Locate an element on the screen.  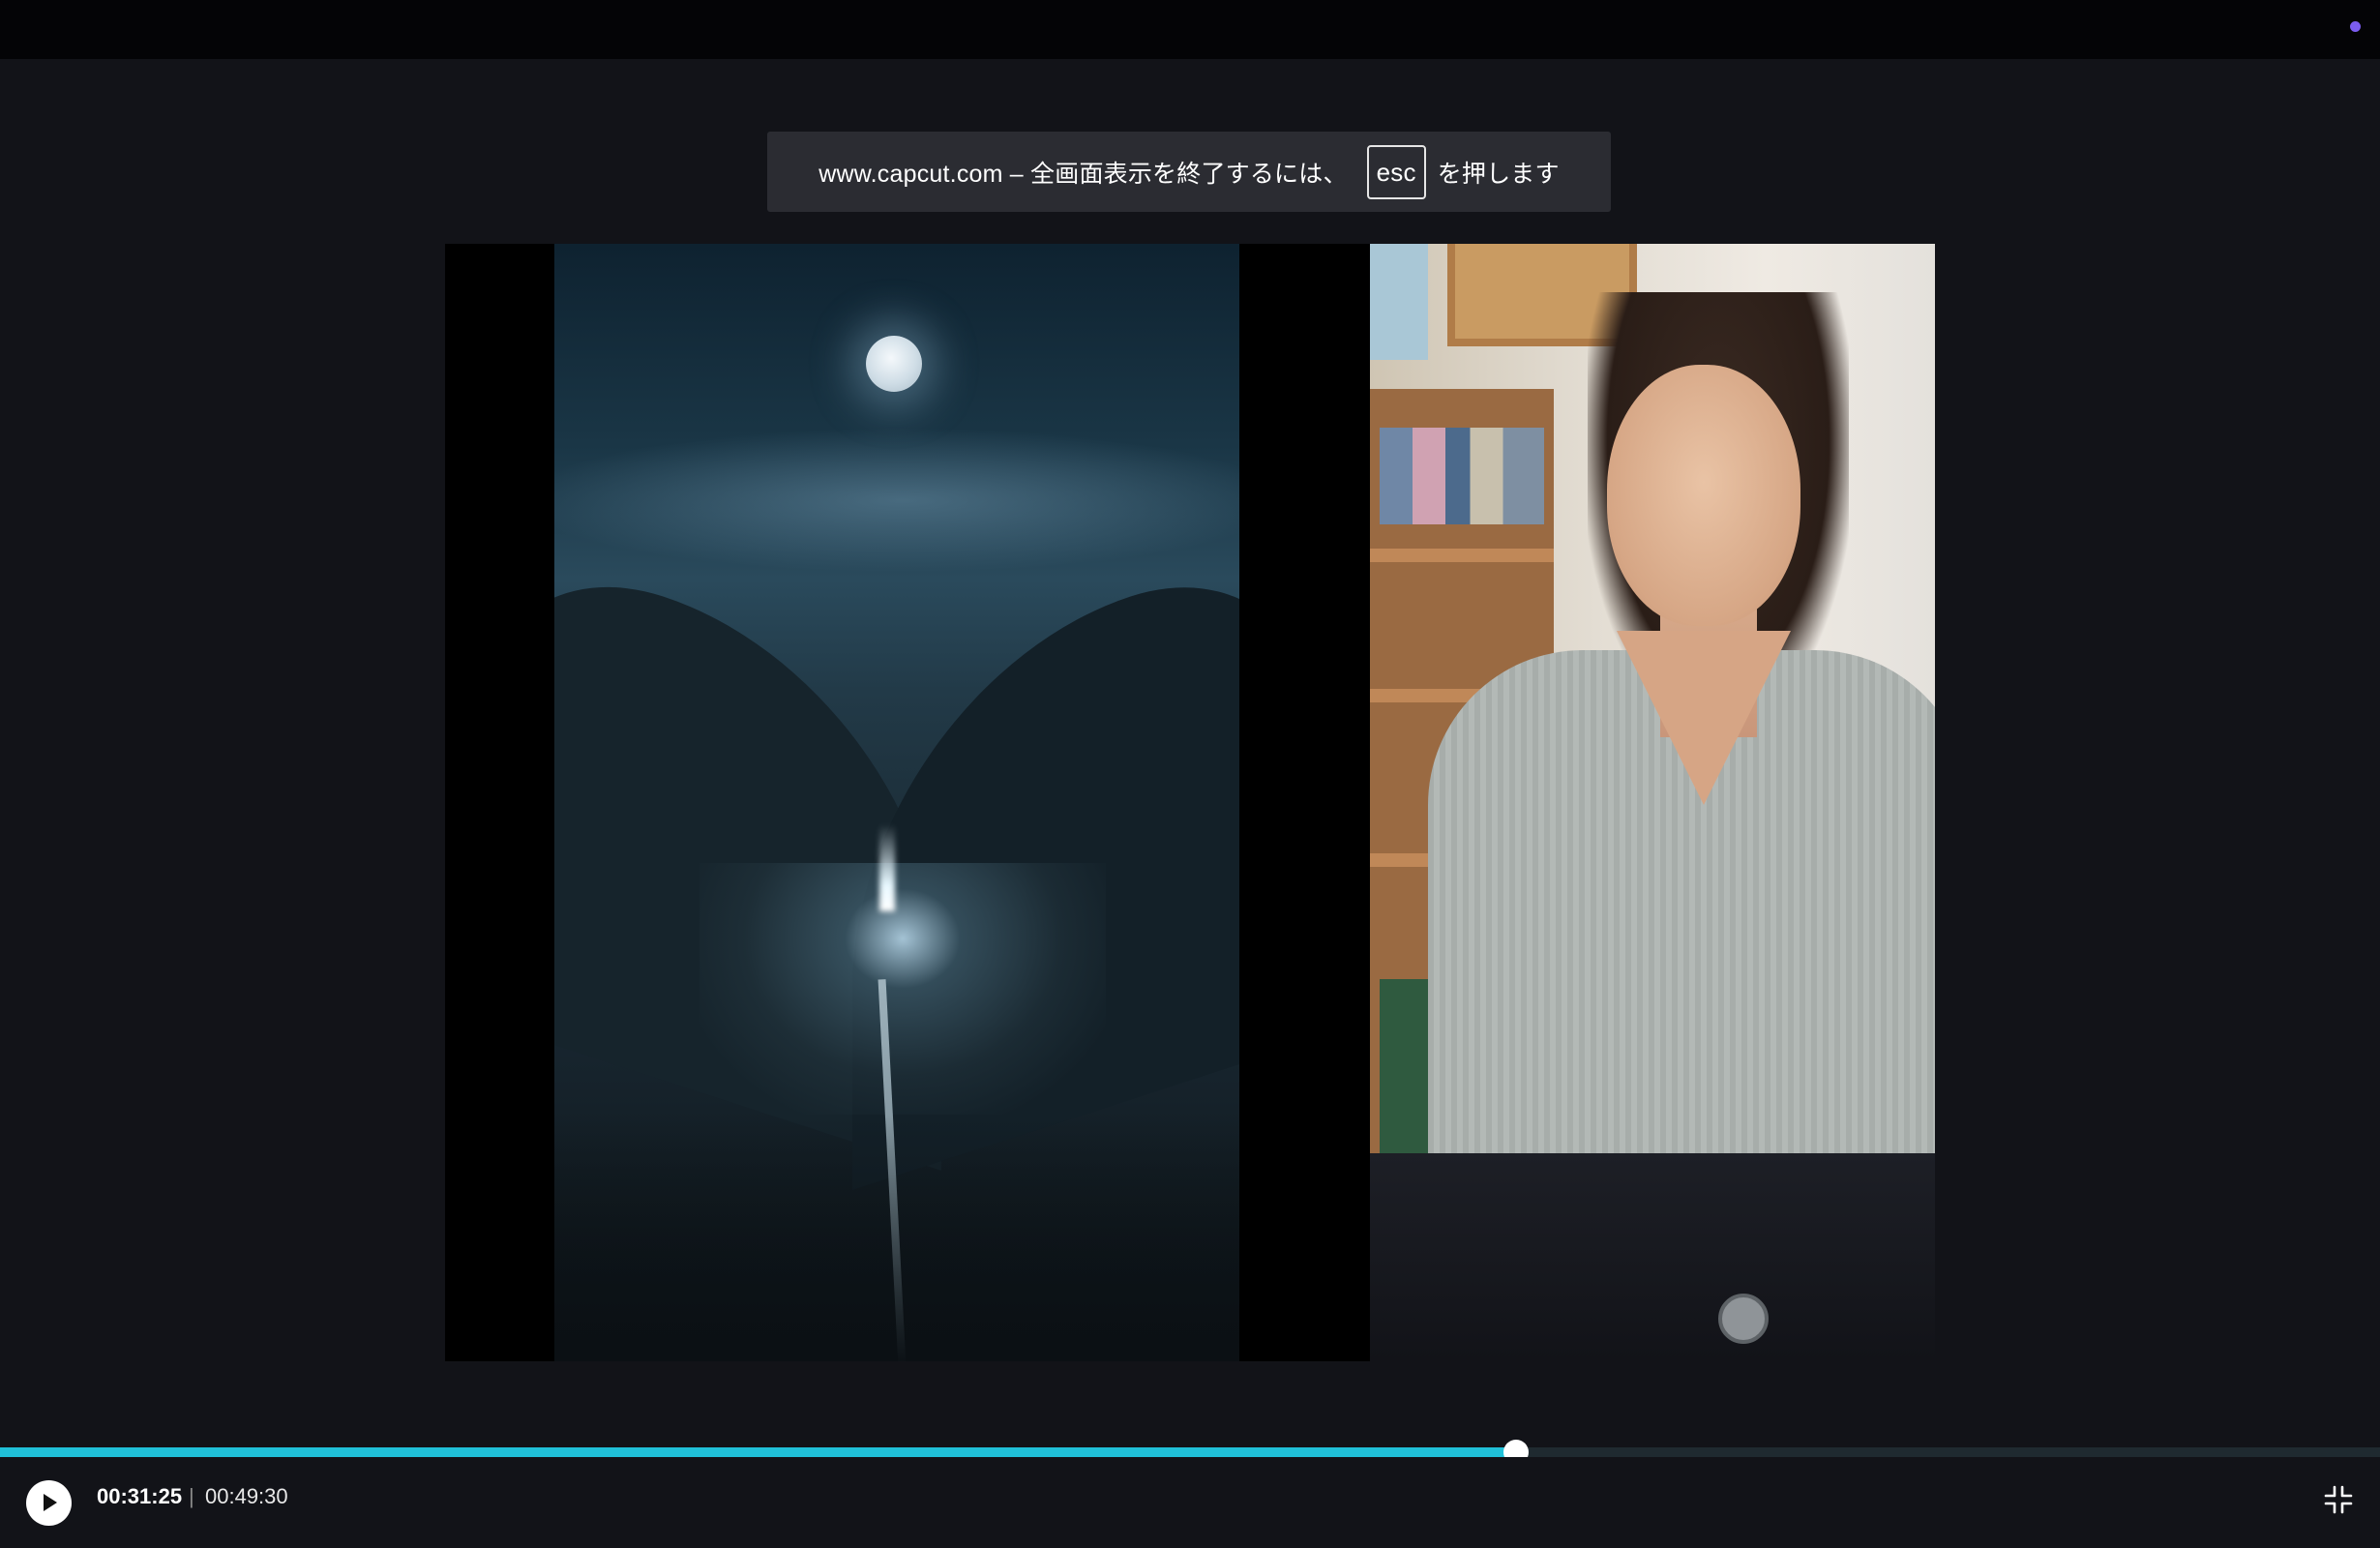
wall-poster is located at coordinates (1399, 302).